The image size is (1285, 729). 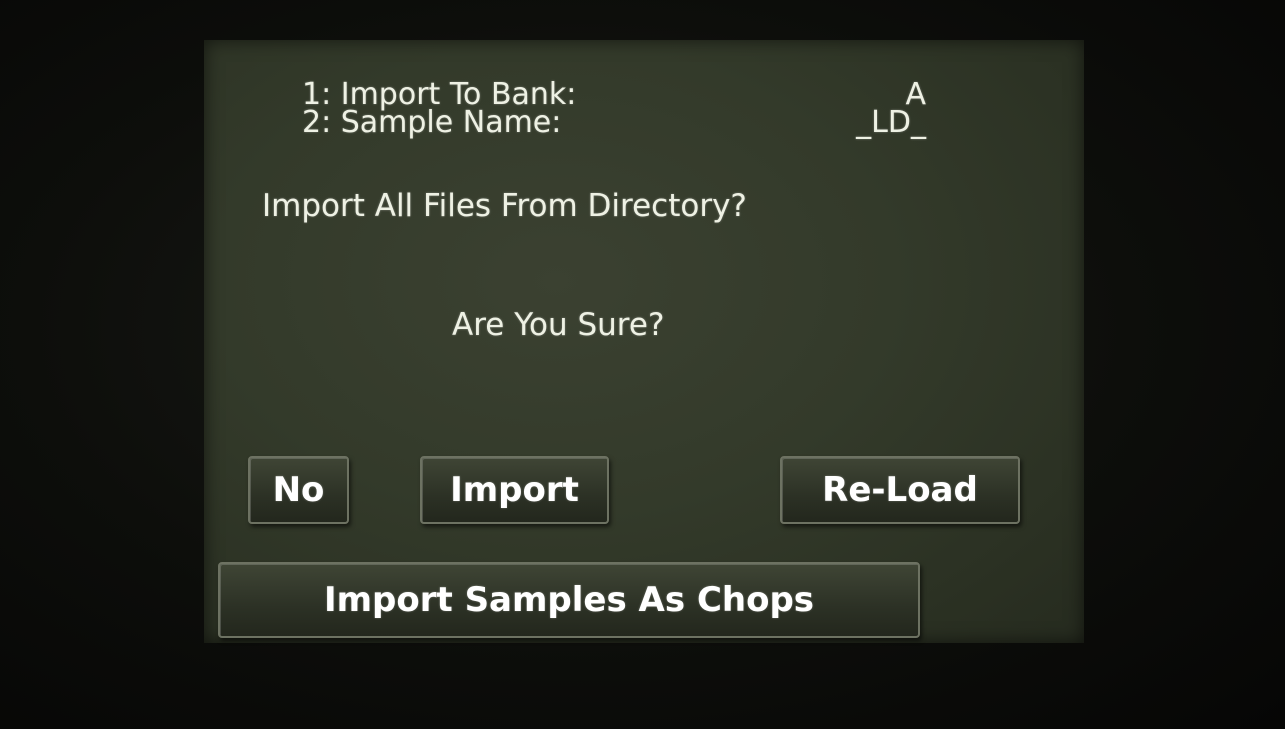 What do you see at coordinates (514, 490) in the screenshot?
I see `import-button: Import` at bounding box center [514, 490].